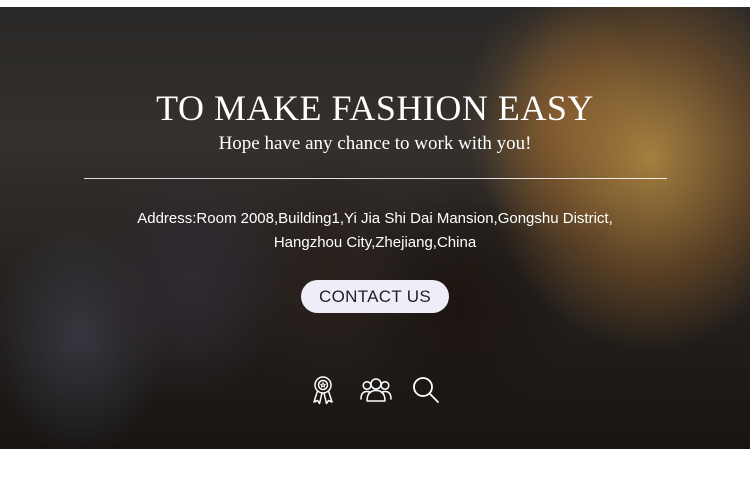  What do you see at coordinates (375, 296) in the screenshot?
I see `contact-us-button: CONTACT US` at bounding box center [375, 296].